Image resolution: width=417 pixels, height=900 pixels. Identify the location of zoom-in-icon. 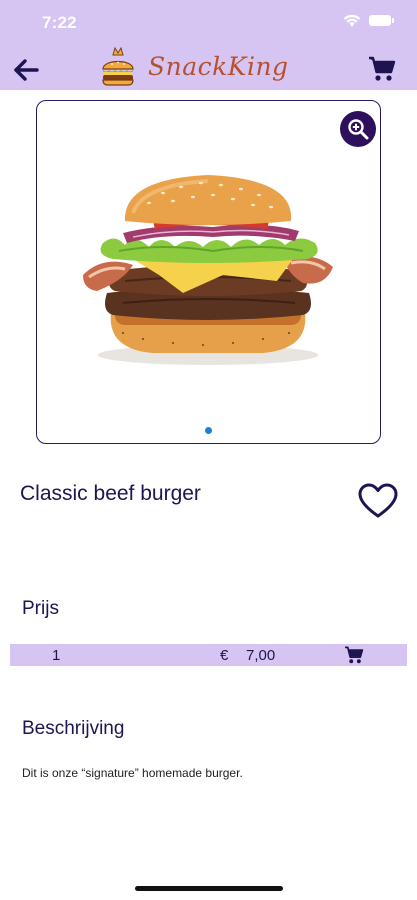
(358, 129).